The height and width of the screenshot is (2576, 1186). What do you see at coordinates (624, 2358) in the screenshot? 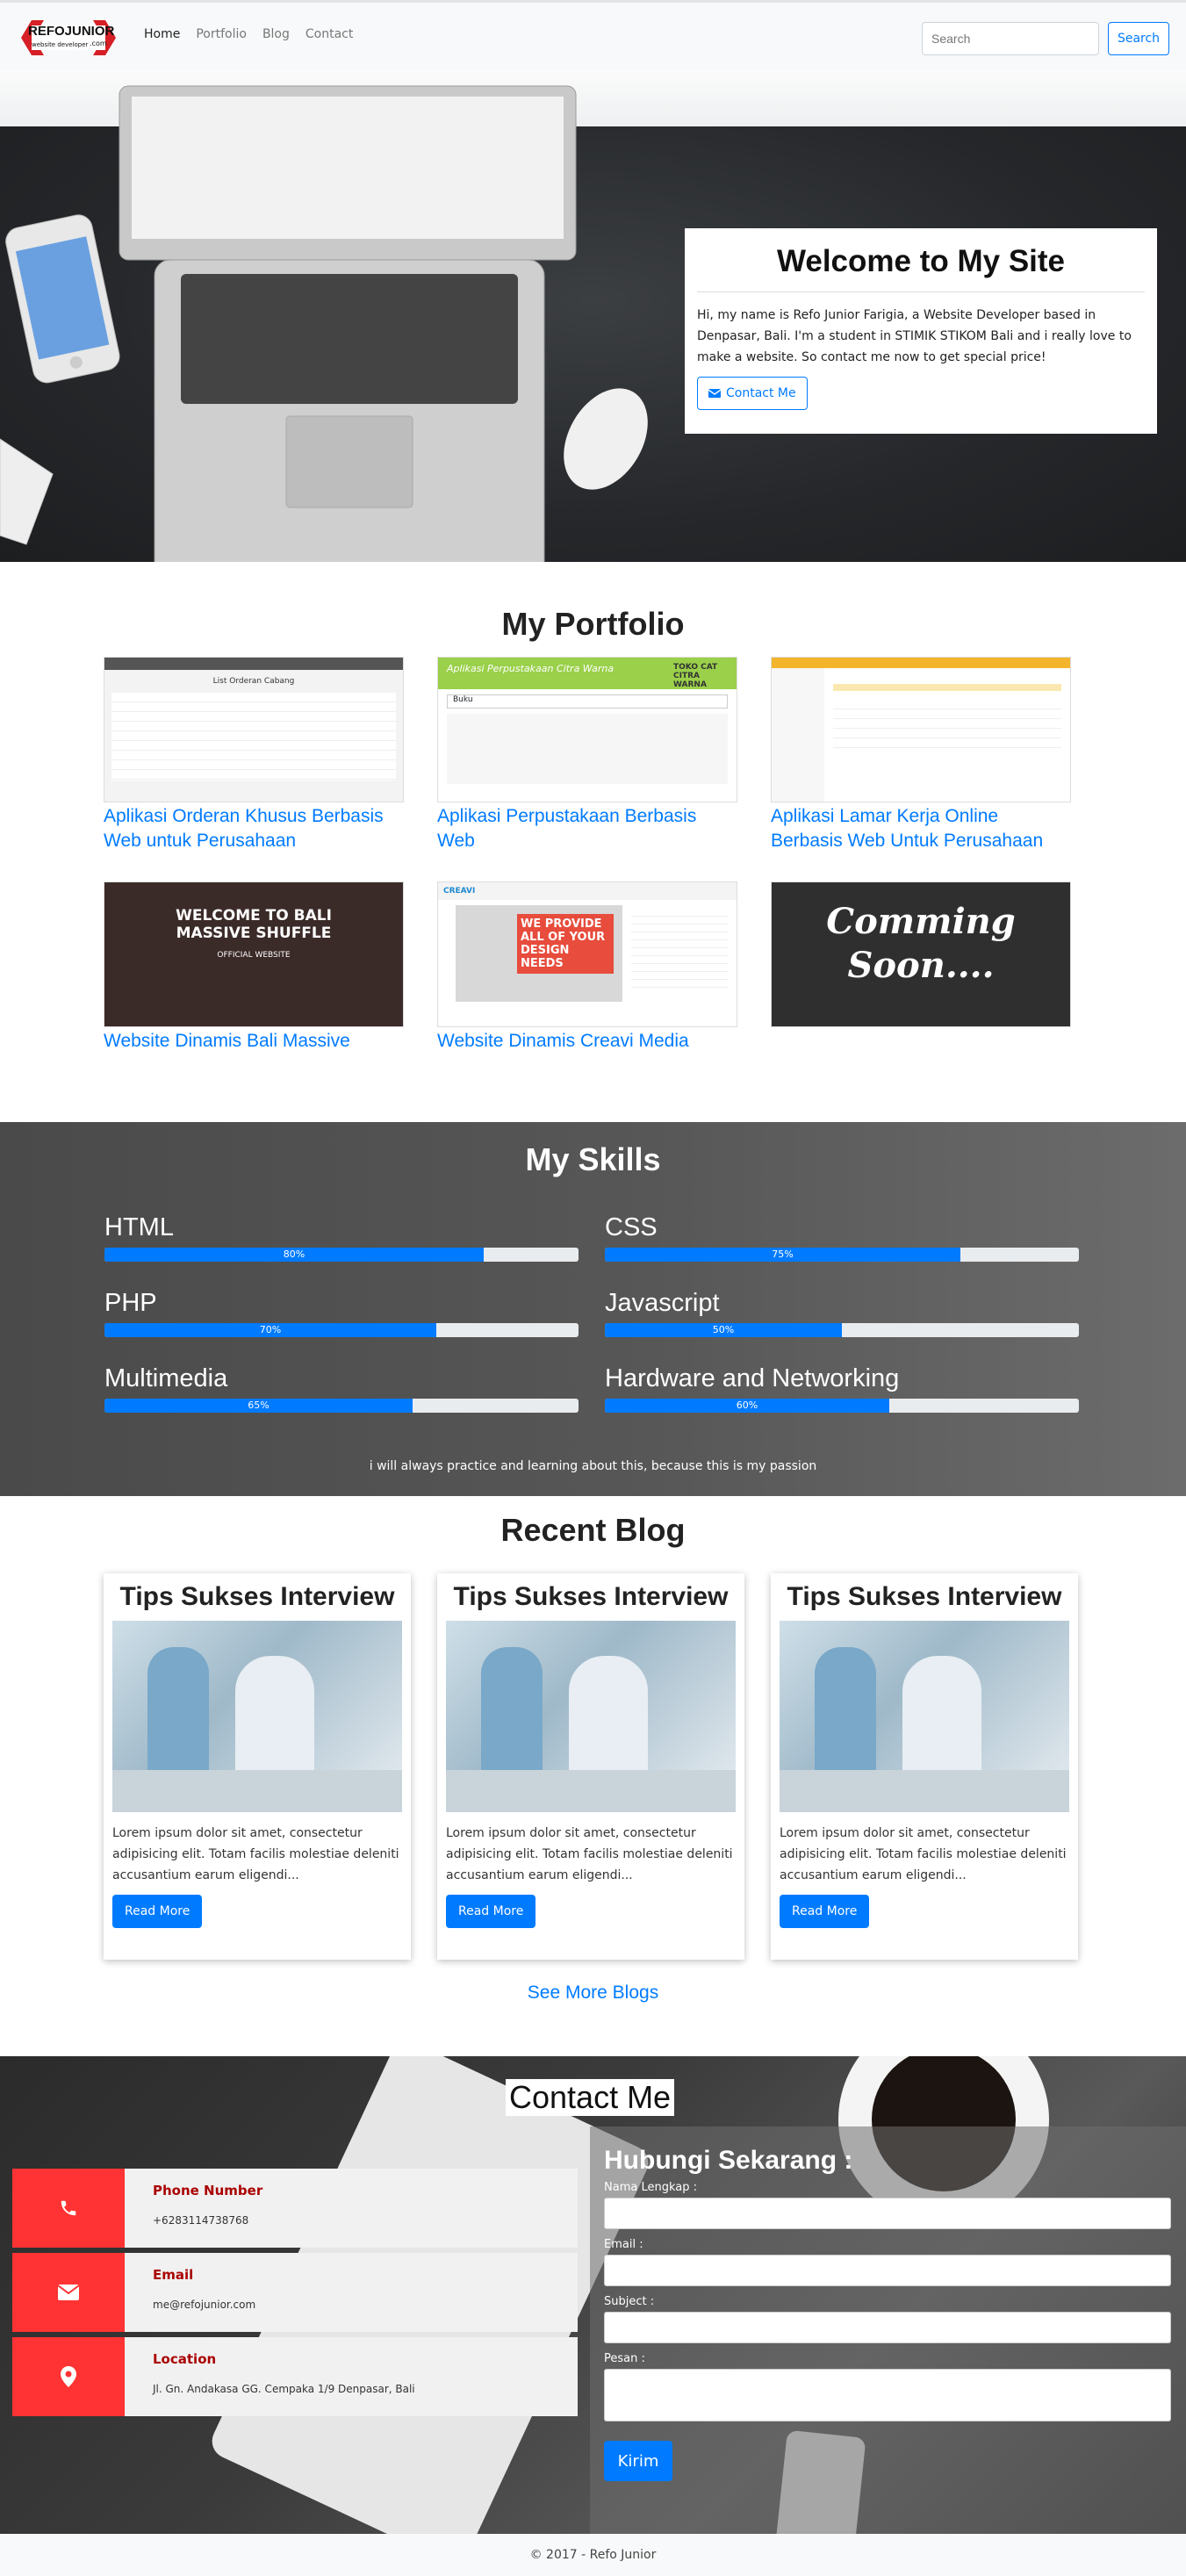
I see `message-label: Pesan :` at bounding box center [624, 2358].